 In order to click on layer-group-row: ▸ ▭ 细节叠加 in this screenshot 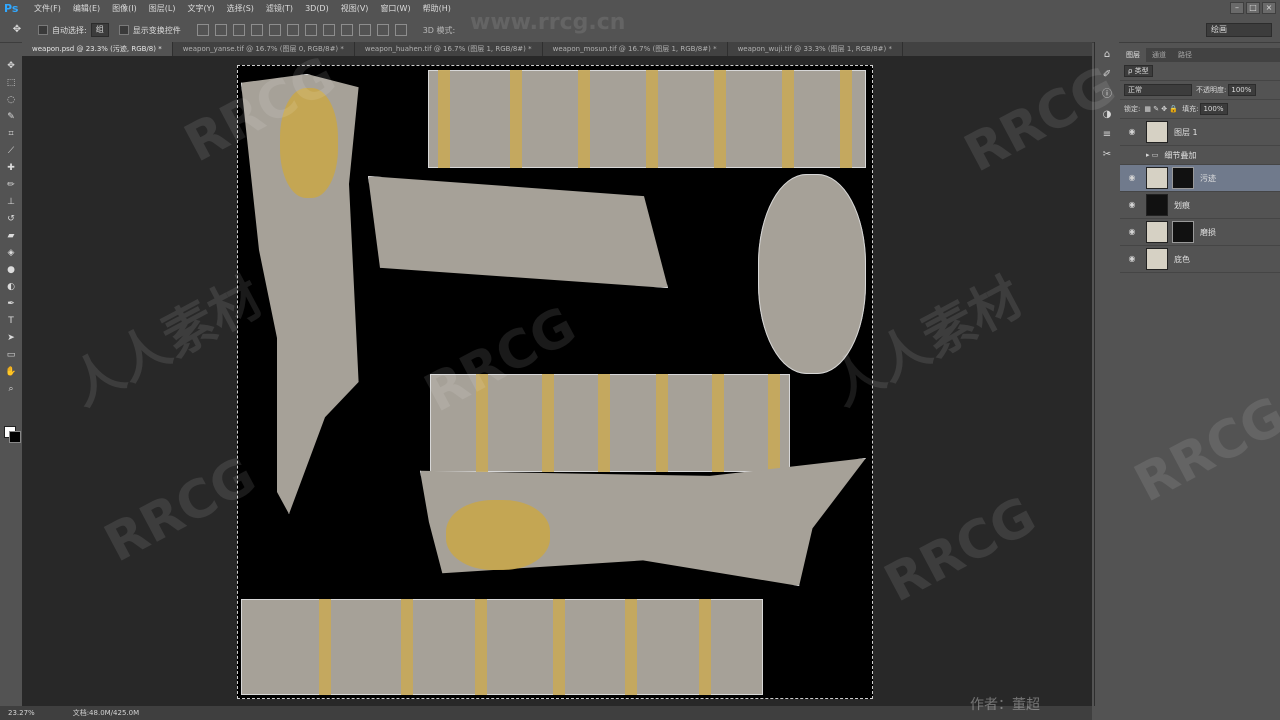, I will do `click(1200, 155)`.